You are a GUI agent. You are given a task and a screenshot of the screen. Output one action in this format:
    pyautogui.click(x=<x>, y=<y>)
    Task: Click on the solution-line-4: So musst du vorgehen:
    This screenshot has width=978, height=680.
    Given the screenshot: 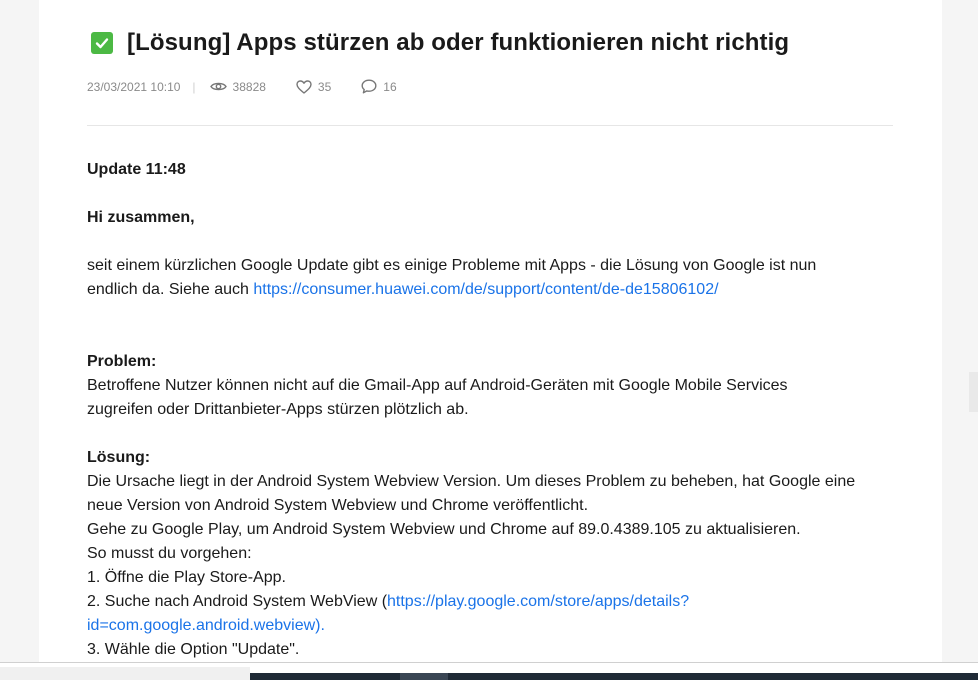 What is the action you would take?
    pyautogui.click(x=169, y=553)
    